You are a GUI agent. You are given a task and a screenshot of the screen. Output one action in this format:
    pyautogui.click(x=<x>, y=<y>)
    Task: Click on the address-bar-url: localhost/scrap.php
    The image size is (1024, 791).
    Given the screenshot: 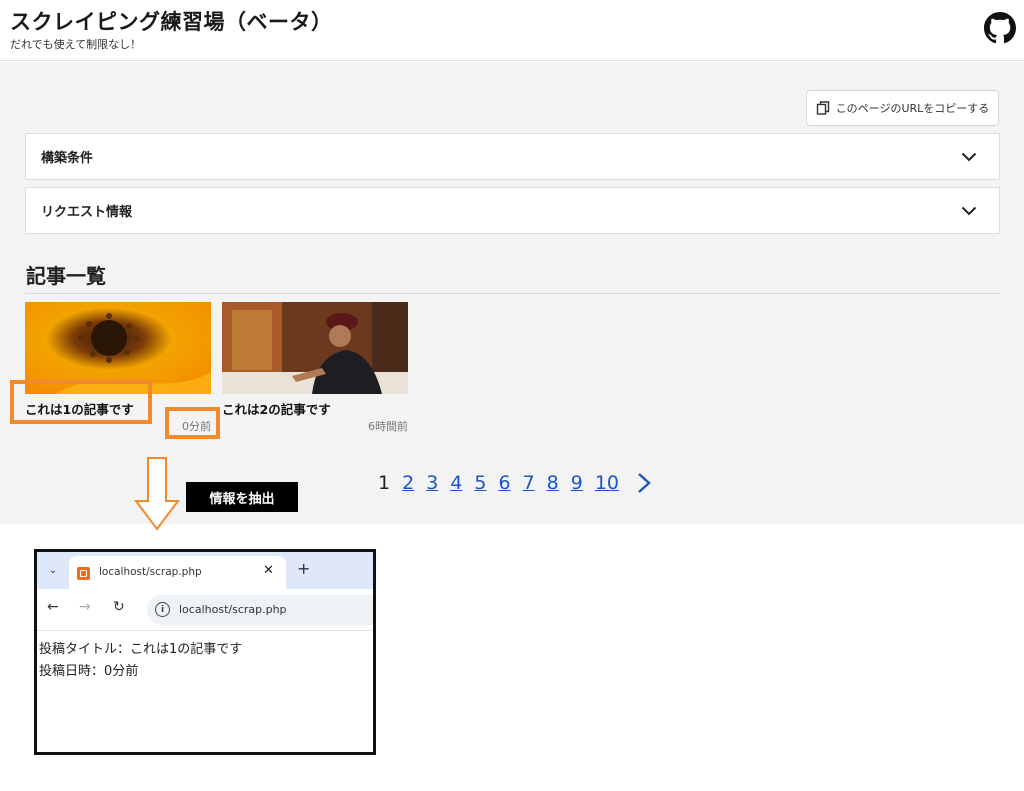 What is the action you would take?
    pyautogui.click(x=233, y=609)
    